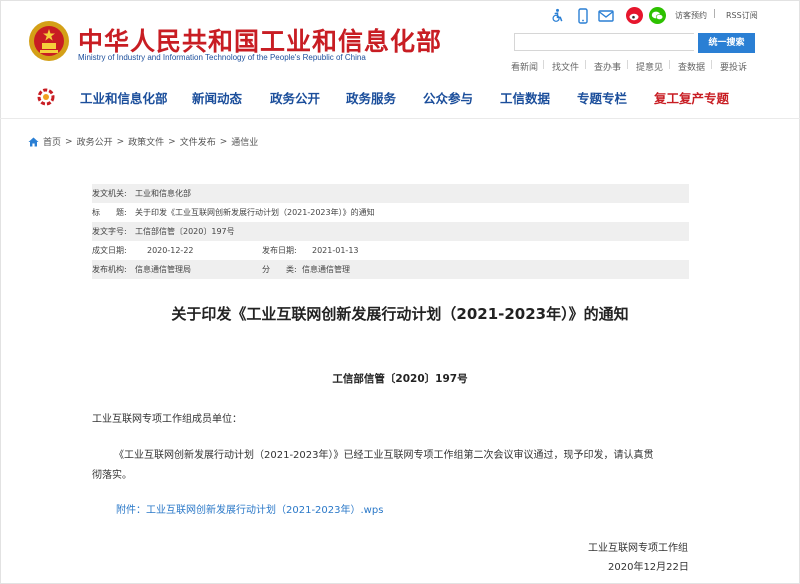 This screenshot has height=584, width=800. I want to click on document-date: 2020年12月22日, so click(648, 567).